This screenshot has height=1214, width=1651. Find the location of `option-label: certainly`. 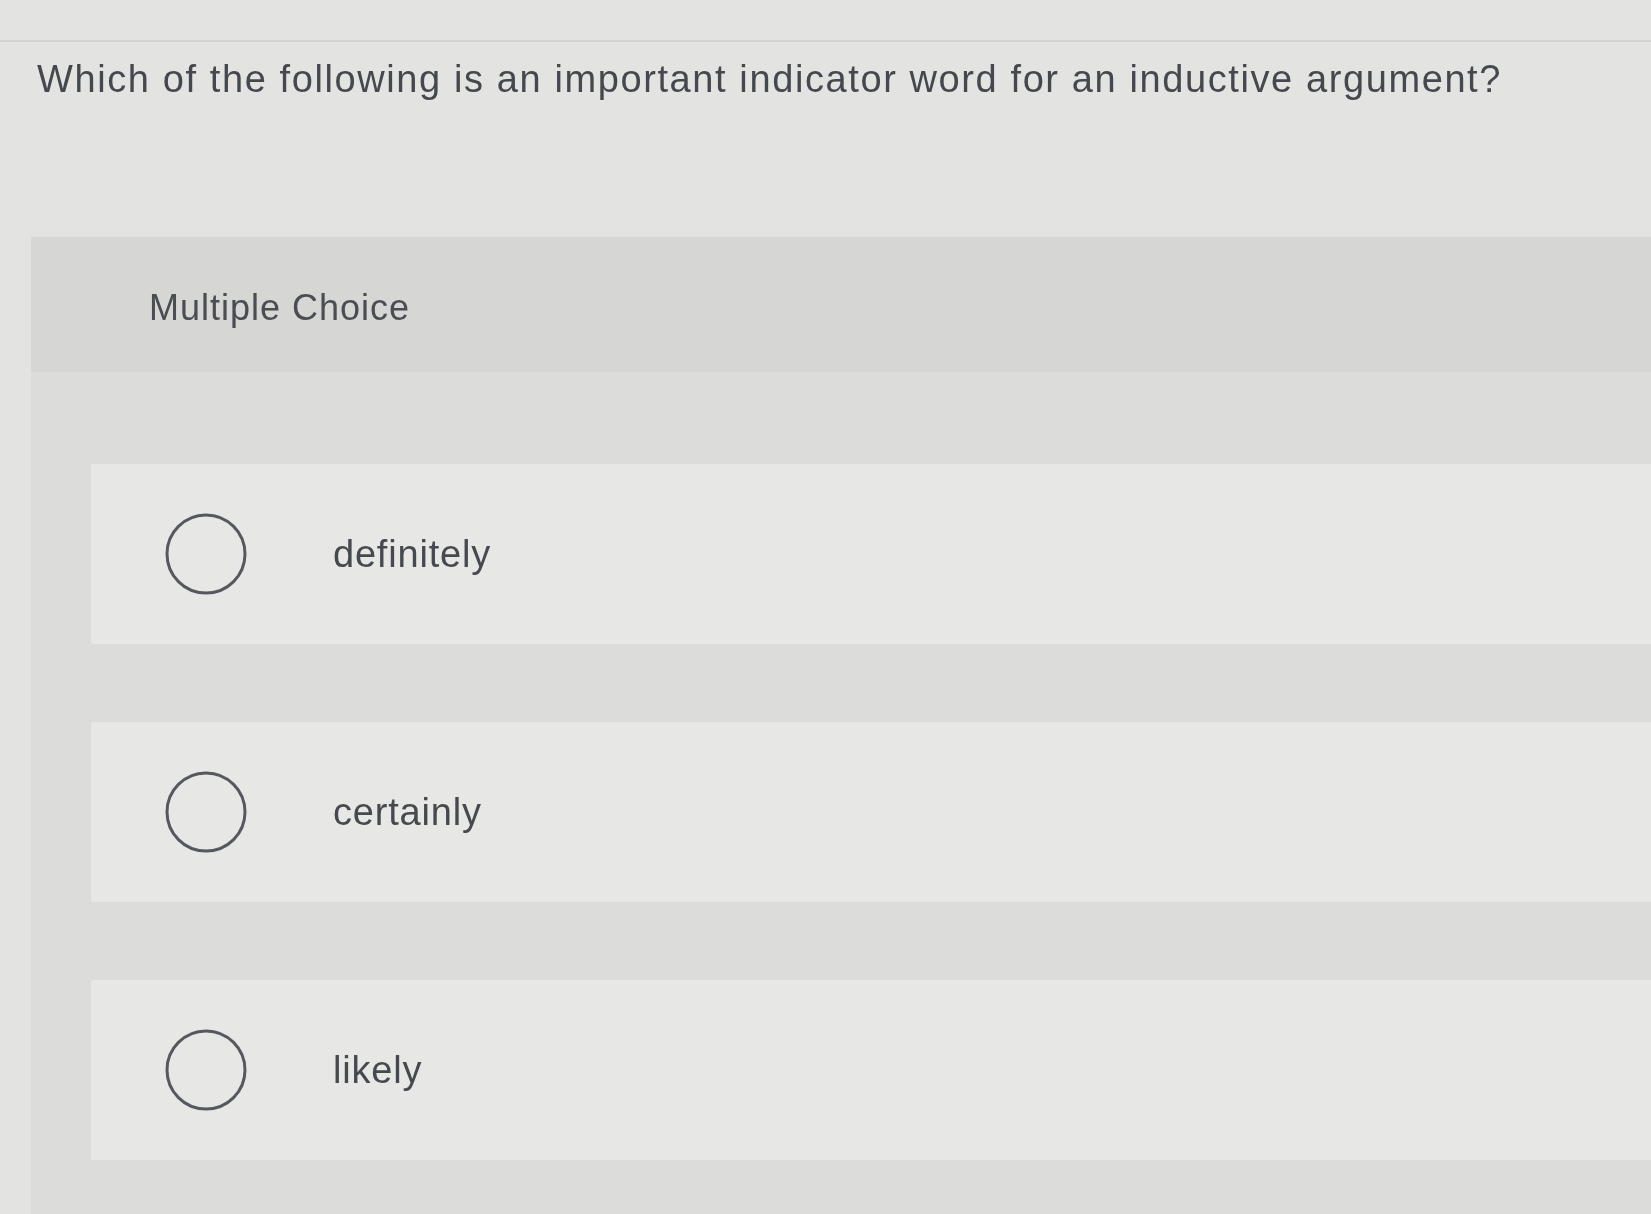

option-label: certainly is located at coordinates (407, 812).